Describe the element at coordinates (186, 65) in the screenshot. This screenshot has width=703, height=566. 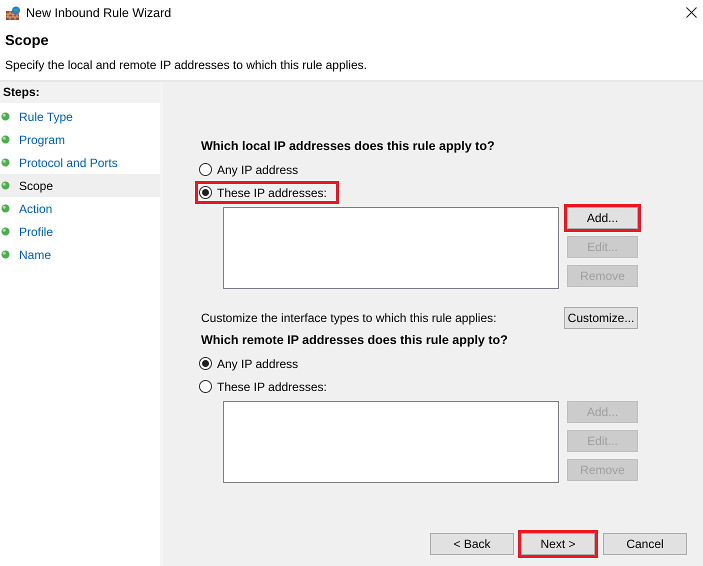
I see `page-description: Specify the local and remote IP addresses to which this rule applies.` at that location.